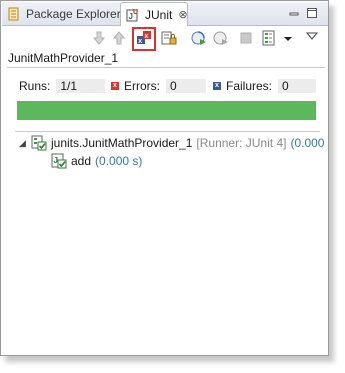 This screenshot has height=373, width=345. Describe the element at coordinates (99, 38) in the screenshot. I see `next-failure-icon` at that location.